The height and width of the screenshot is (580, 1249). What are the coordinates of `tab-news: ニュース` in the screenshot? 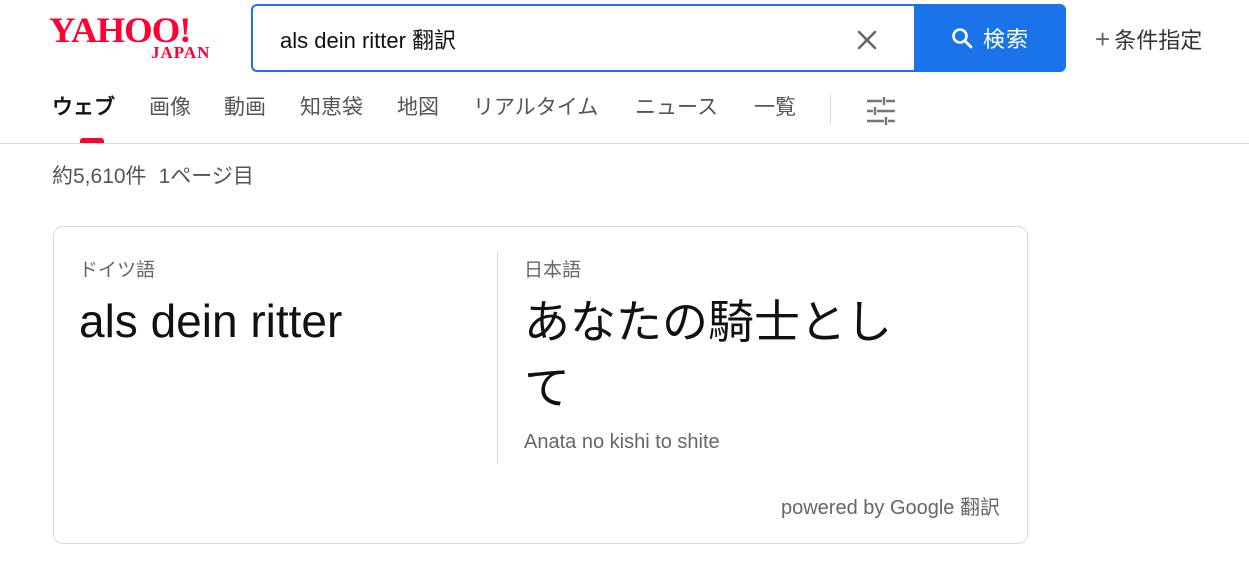 It's located at (676, 108).